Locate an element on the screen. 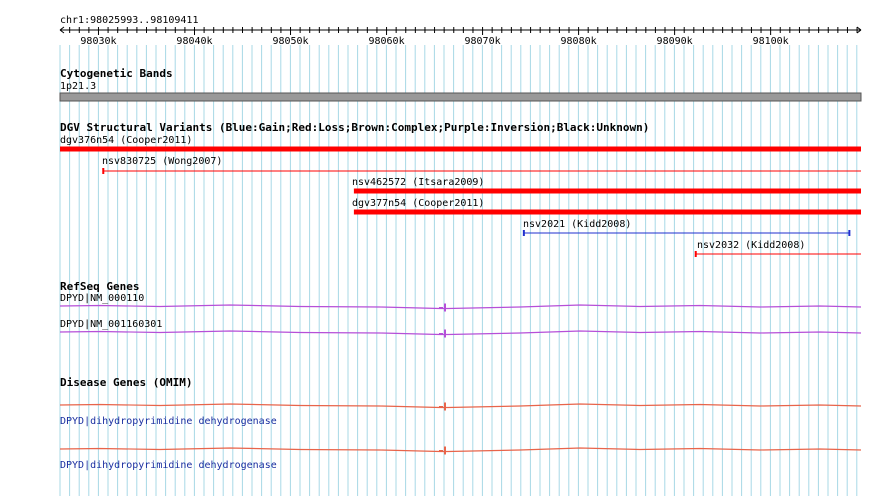 The image size is (890, 496). cytoband-bar is located at coordinates (460, 97).